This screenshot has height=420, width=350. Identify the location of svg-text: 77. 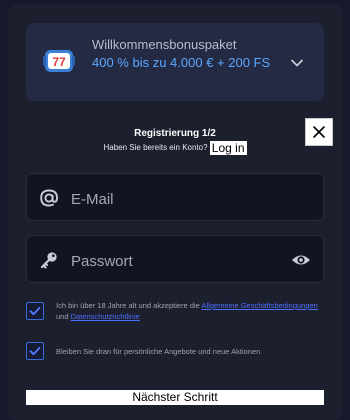
(59, 62).